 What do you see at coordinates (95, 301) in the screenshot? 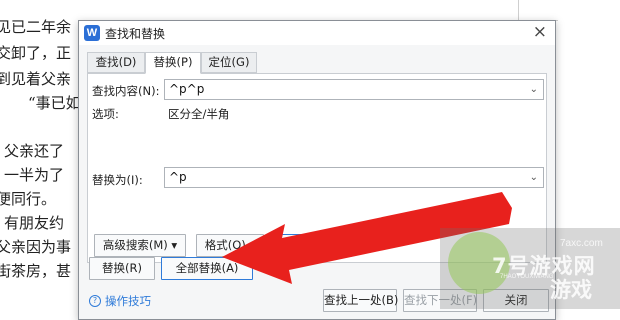
I see `help-icon: ?` at bounding box center [95, 301].